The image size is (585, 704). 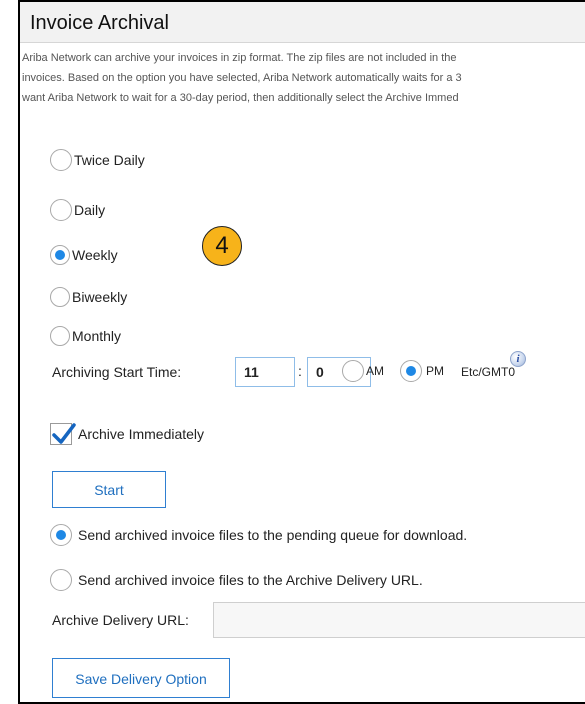 What do you see at coordinates (353, 371) in the screenshot?
I see `radio-am` at bounding box center [353, 371].